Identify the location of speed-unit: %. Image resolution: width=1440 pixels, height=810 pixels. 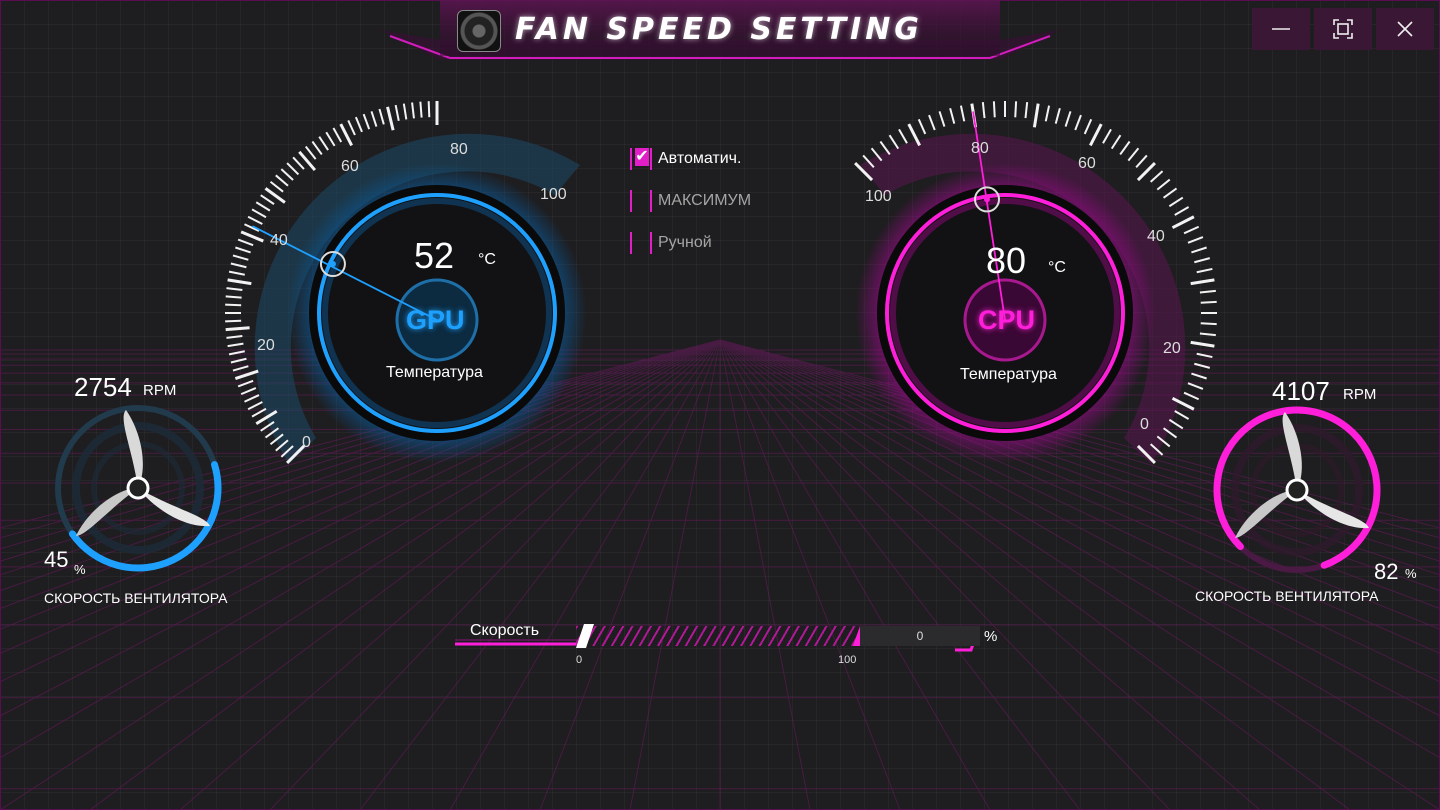
(991, 636).